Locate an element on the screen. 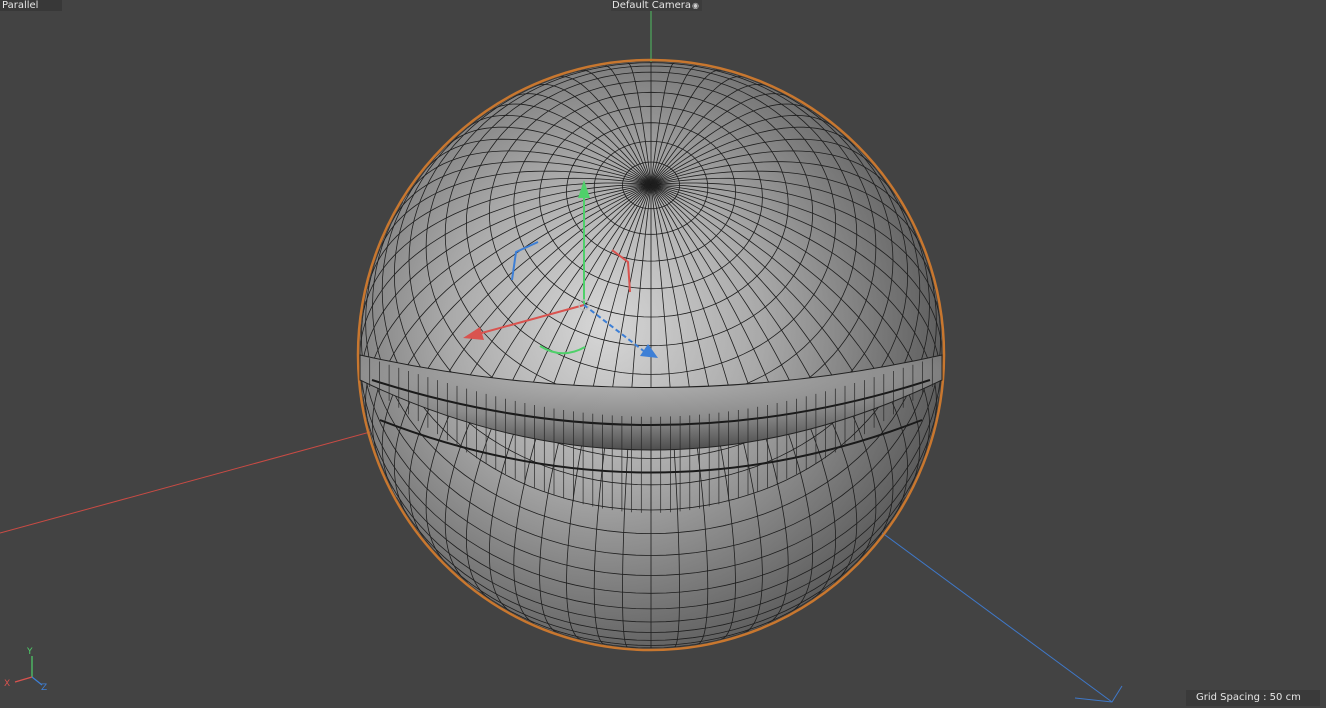 This screenshot has height=708, width=1326. camera-eye-icon: ◉ is located at coordinates (695, 5).